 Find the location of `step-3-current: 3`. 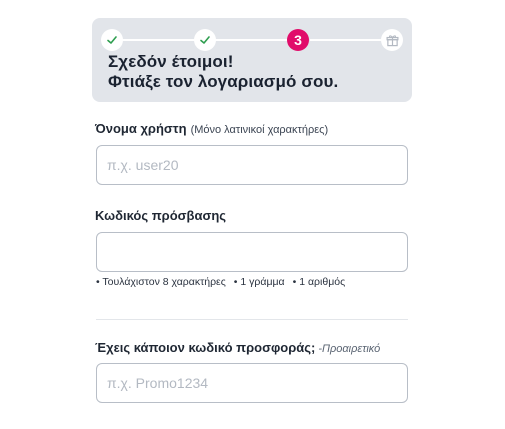

step-3-current: 3 is located at coordinates (298, 40).